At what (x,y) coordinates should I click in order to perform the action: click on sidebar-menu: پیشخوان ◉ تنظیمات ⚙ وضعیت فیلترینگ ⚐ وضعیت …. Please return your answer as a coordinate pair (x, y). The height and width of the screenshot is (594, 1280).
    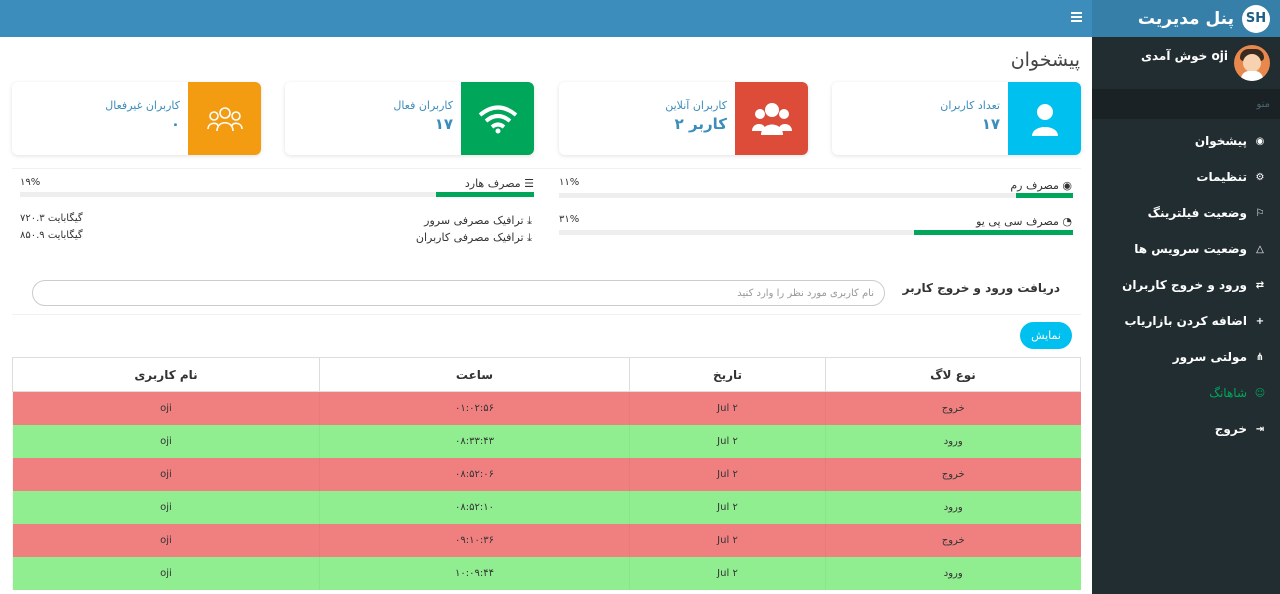
    Looking at the image, I should click on (1186, 283).